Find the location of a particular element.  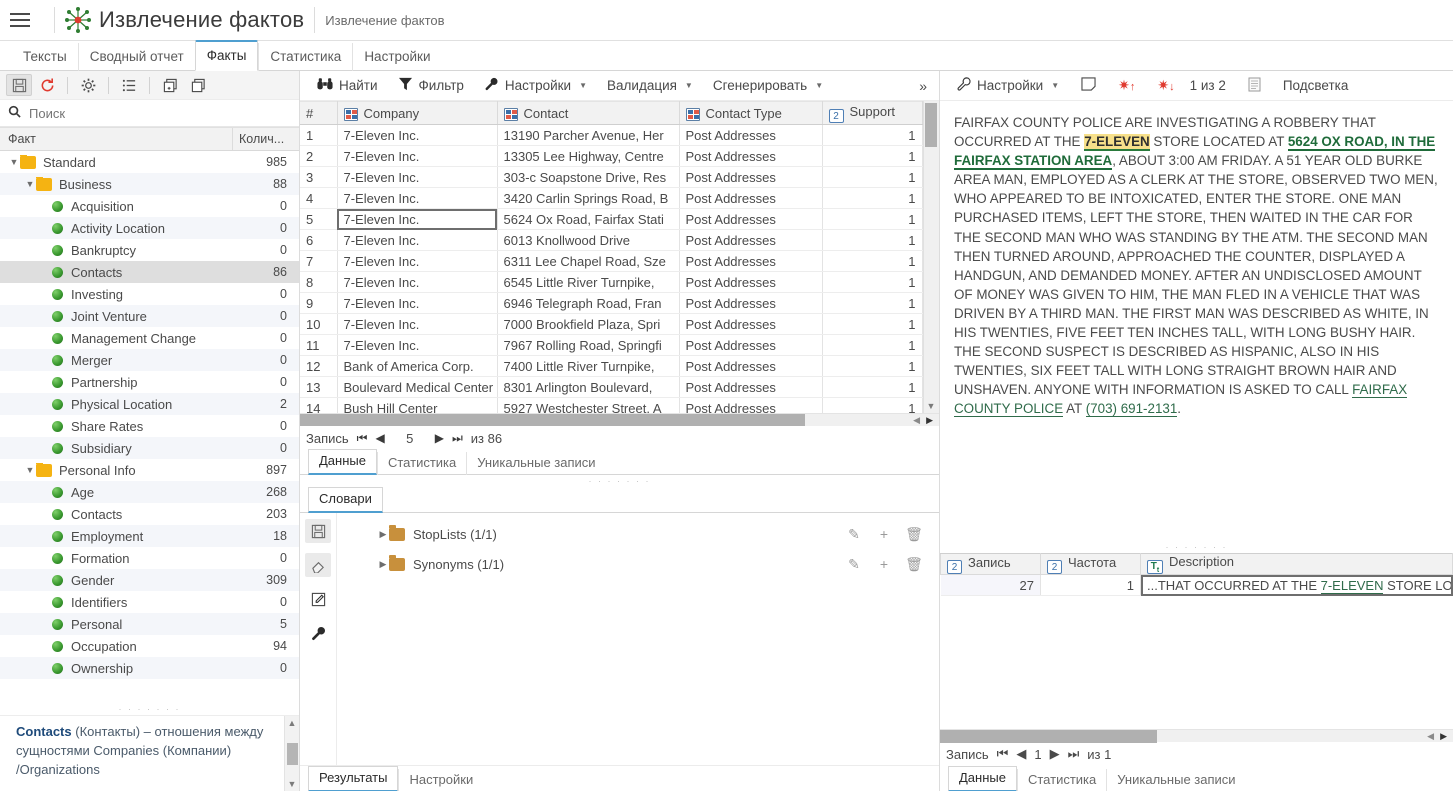

right-tab-данные: Данные is located at coordinates (982, 778).